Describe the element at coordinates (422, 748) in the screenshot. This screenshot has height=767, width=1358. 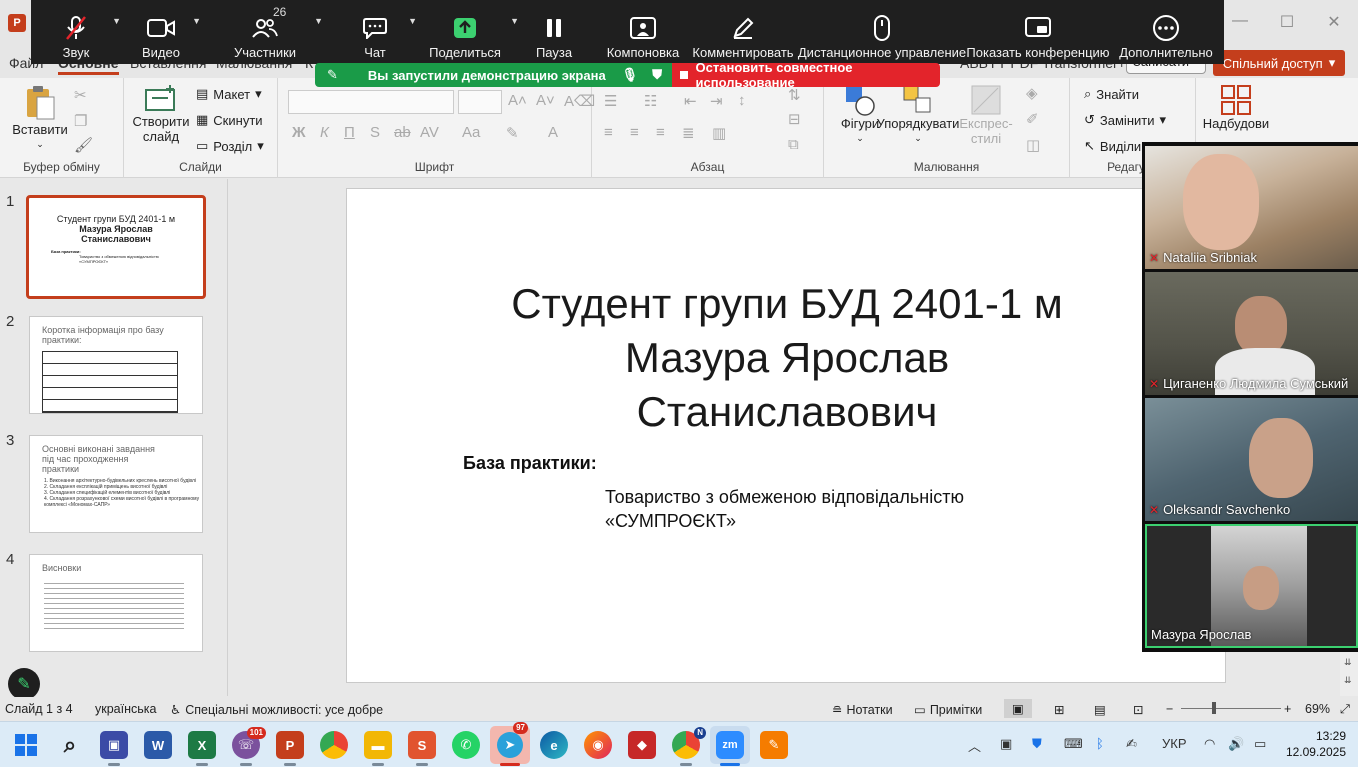
I see `sumatra-icon: S` at that location.